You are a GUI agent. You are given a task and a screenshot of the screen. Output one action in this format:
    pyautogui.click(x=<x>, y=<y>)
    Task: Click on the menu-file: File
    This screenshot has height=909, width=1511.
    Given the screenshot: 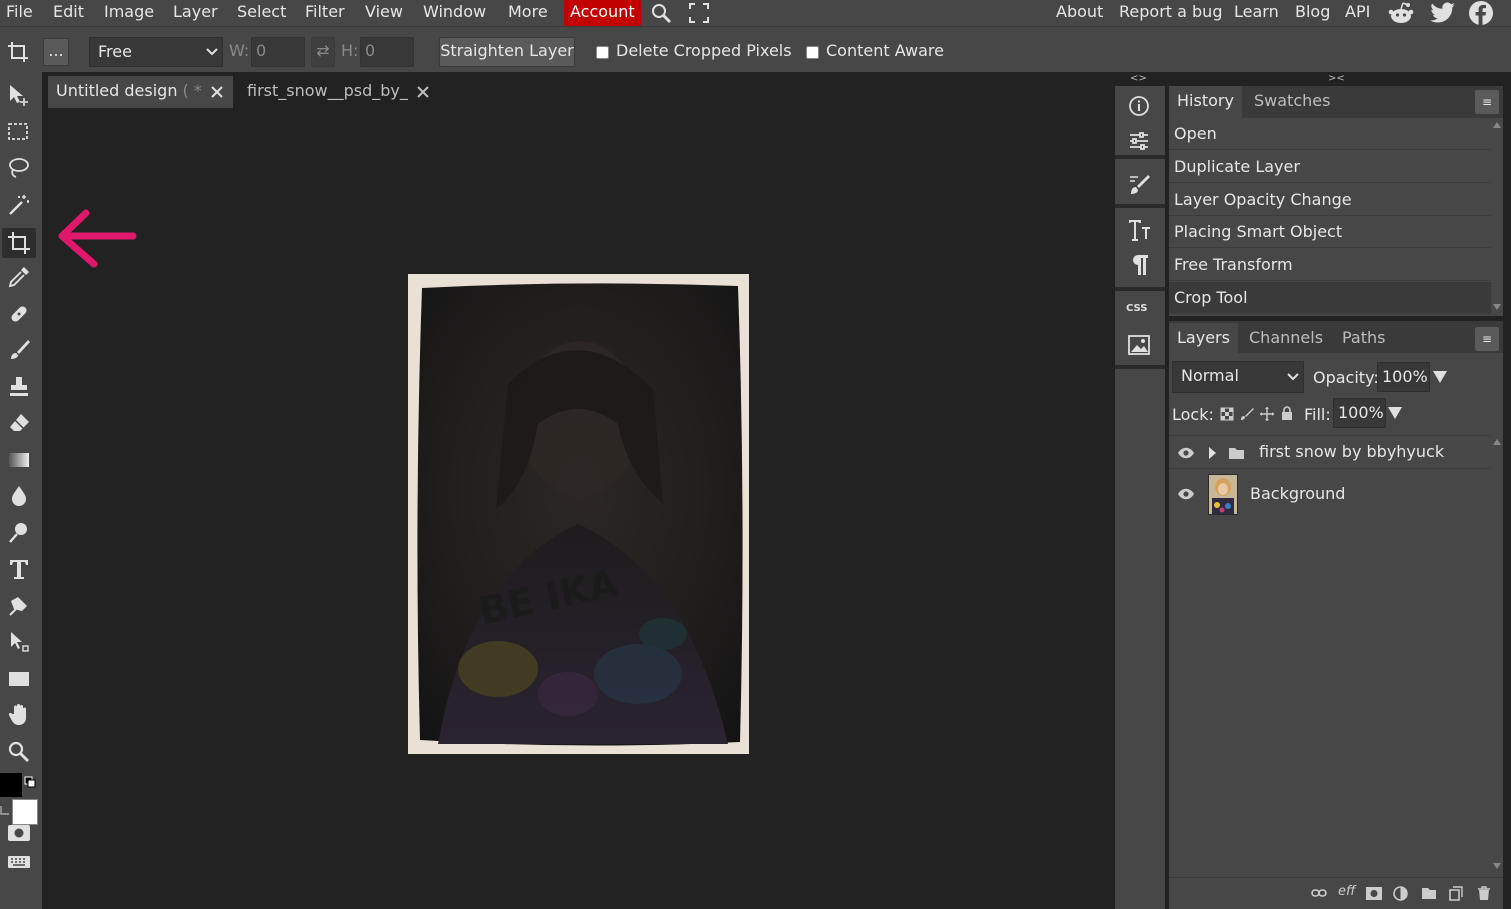 What is the action you would take?
    pyautogui.click(x=19, y=13)
    